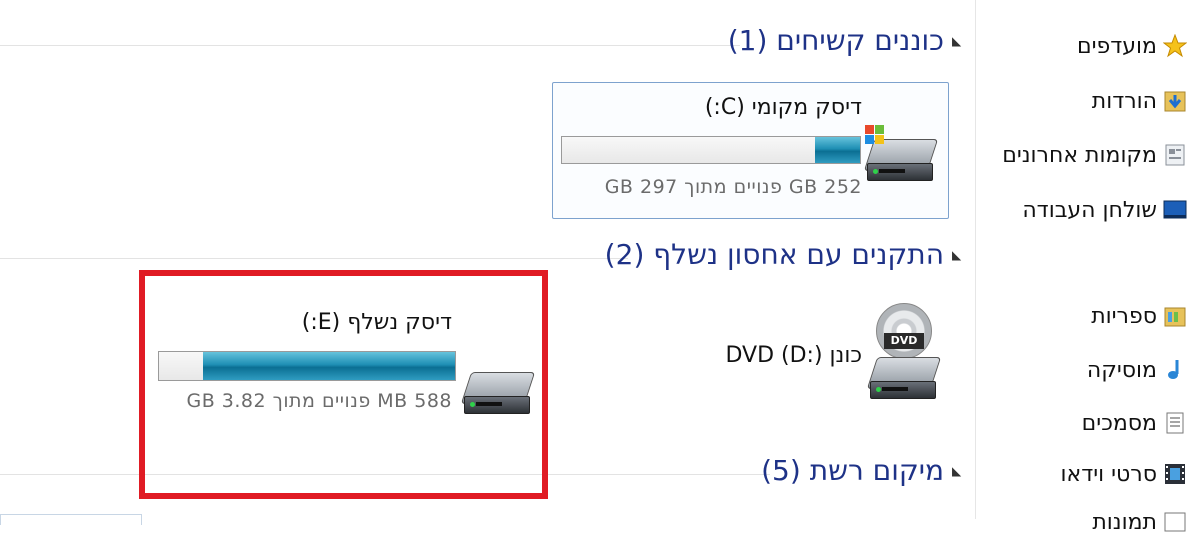  I want to click on nav-item-libraries: ספריות, so click(1139, 316).